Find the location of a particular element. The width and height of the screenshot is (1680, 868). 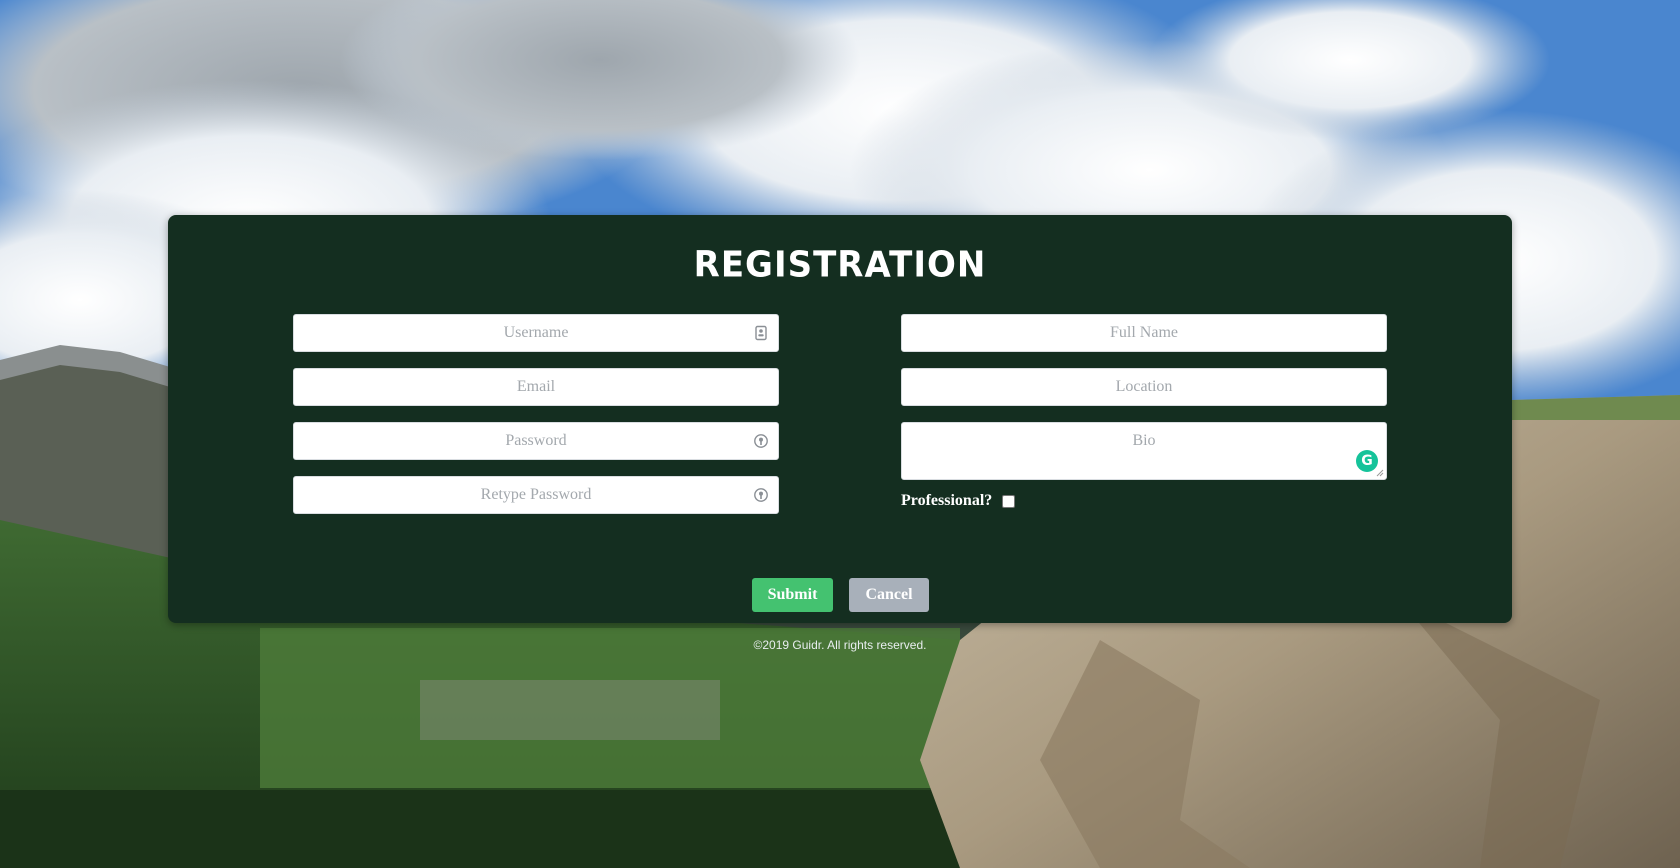

bio-field: G is located at coordinates (1144, 451).